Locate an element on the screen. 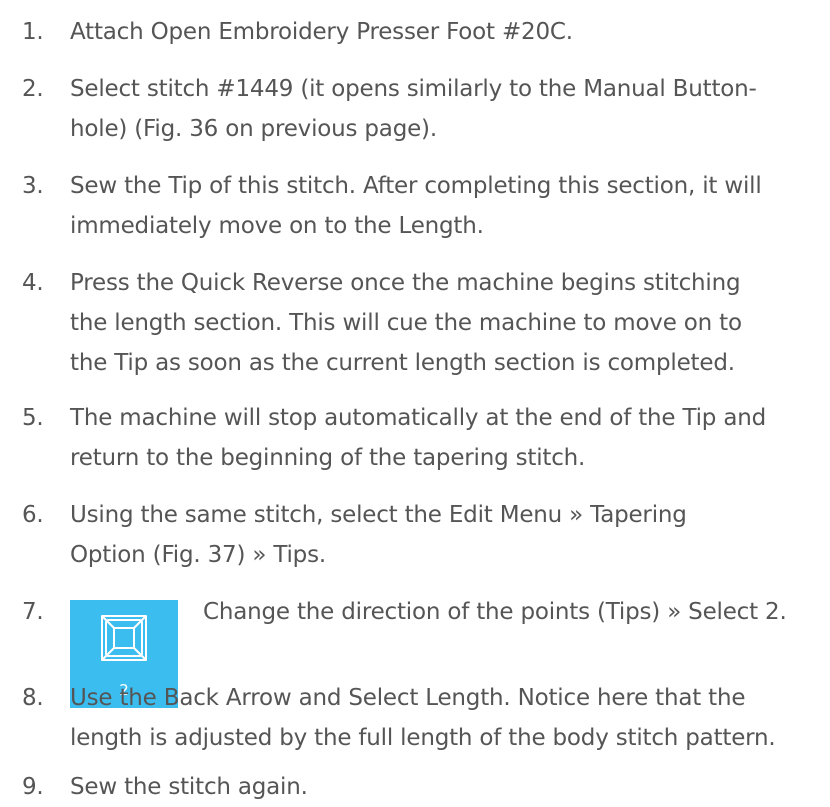 The width and height of the screenshot is (830, 807). step-text-line: hole) (Fig. 36 on previous page). is located at coordinates (253, 129).